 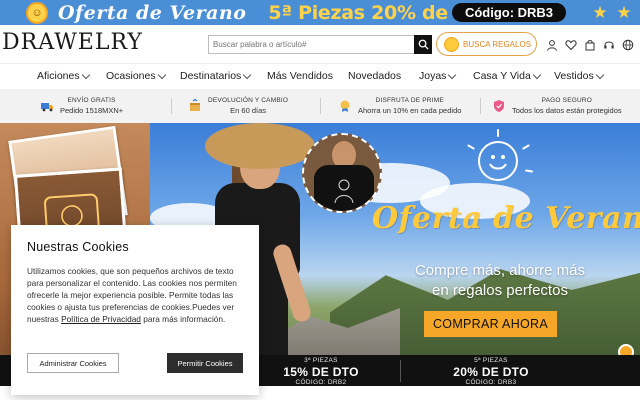 I want to click on secure-shield-icon, so click(x=499, y=106).